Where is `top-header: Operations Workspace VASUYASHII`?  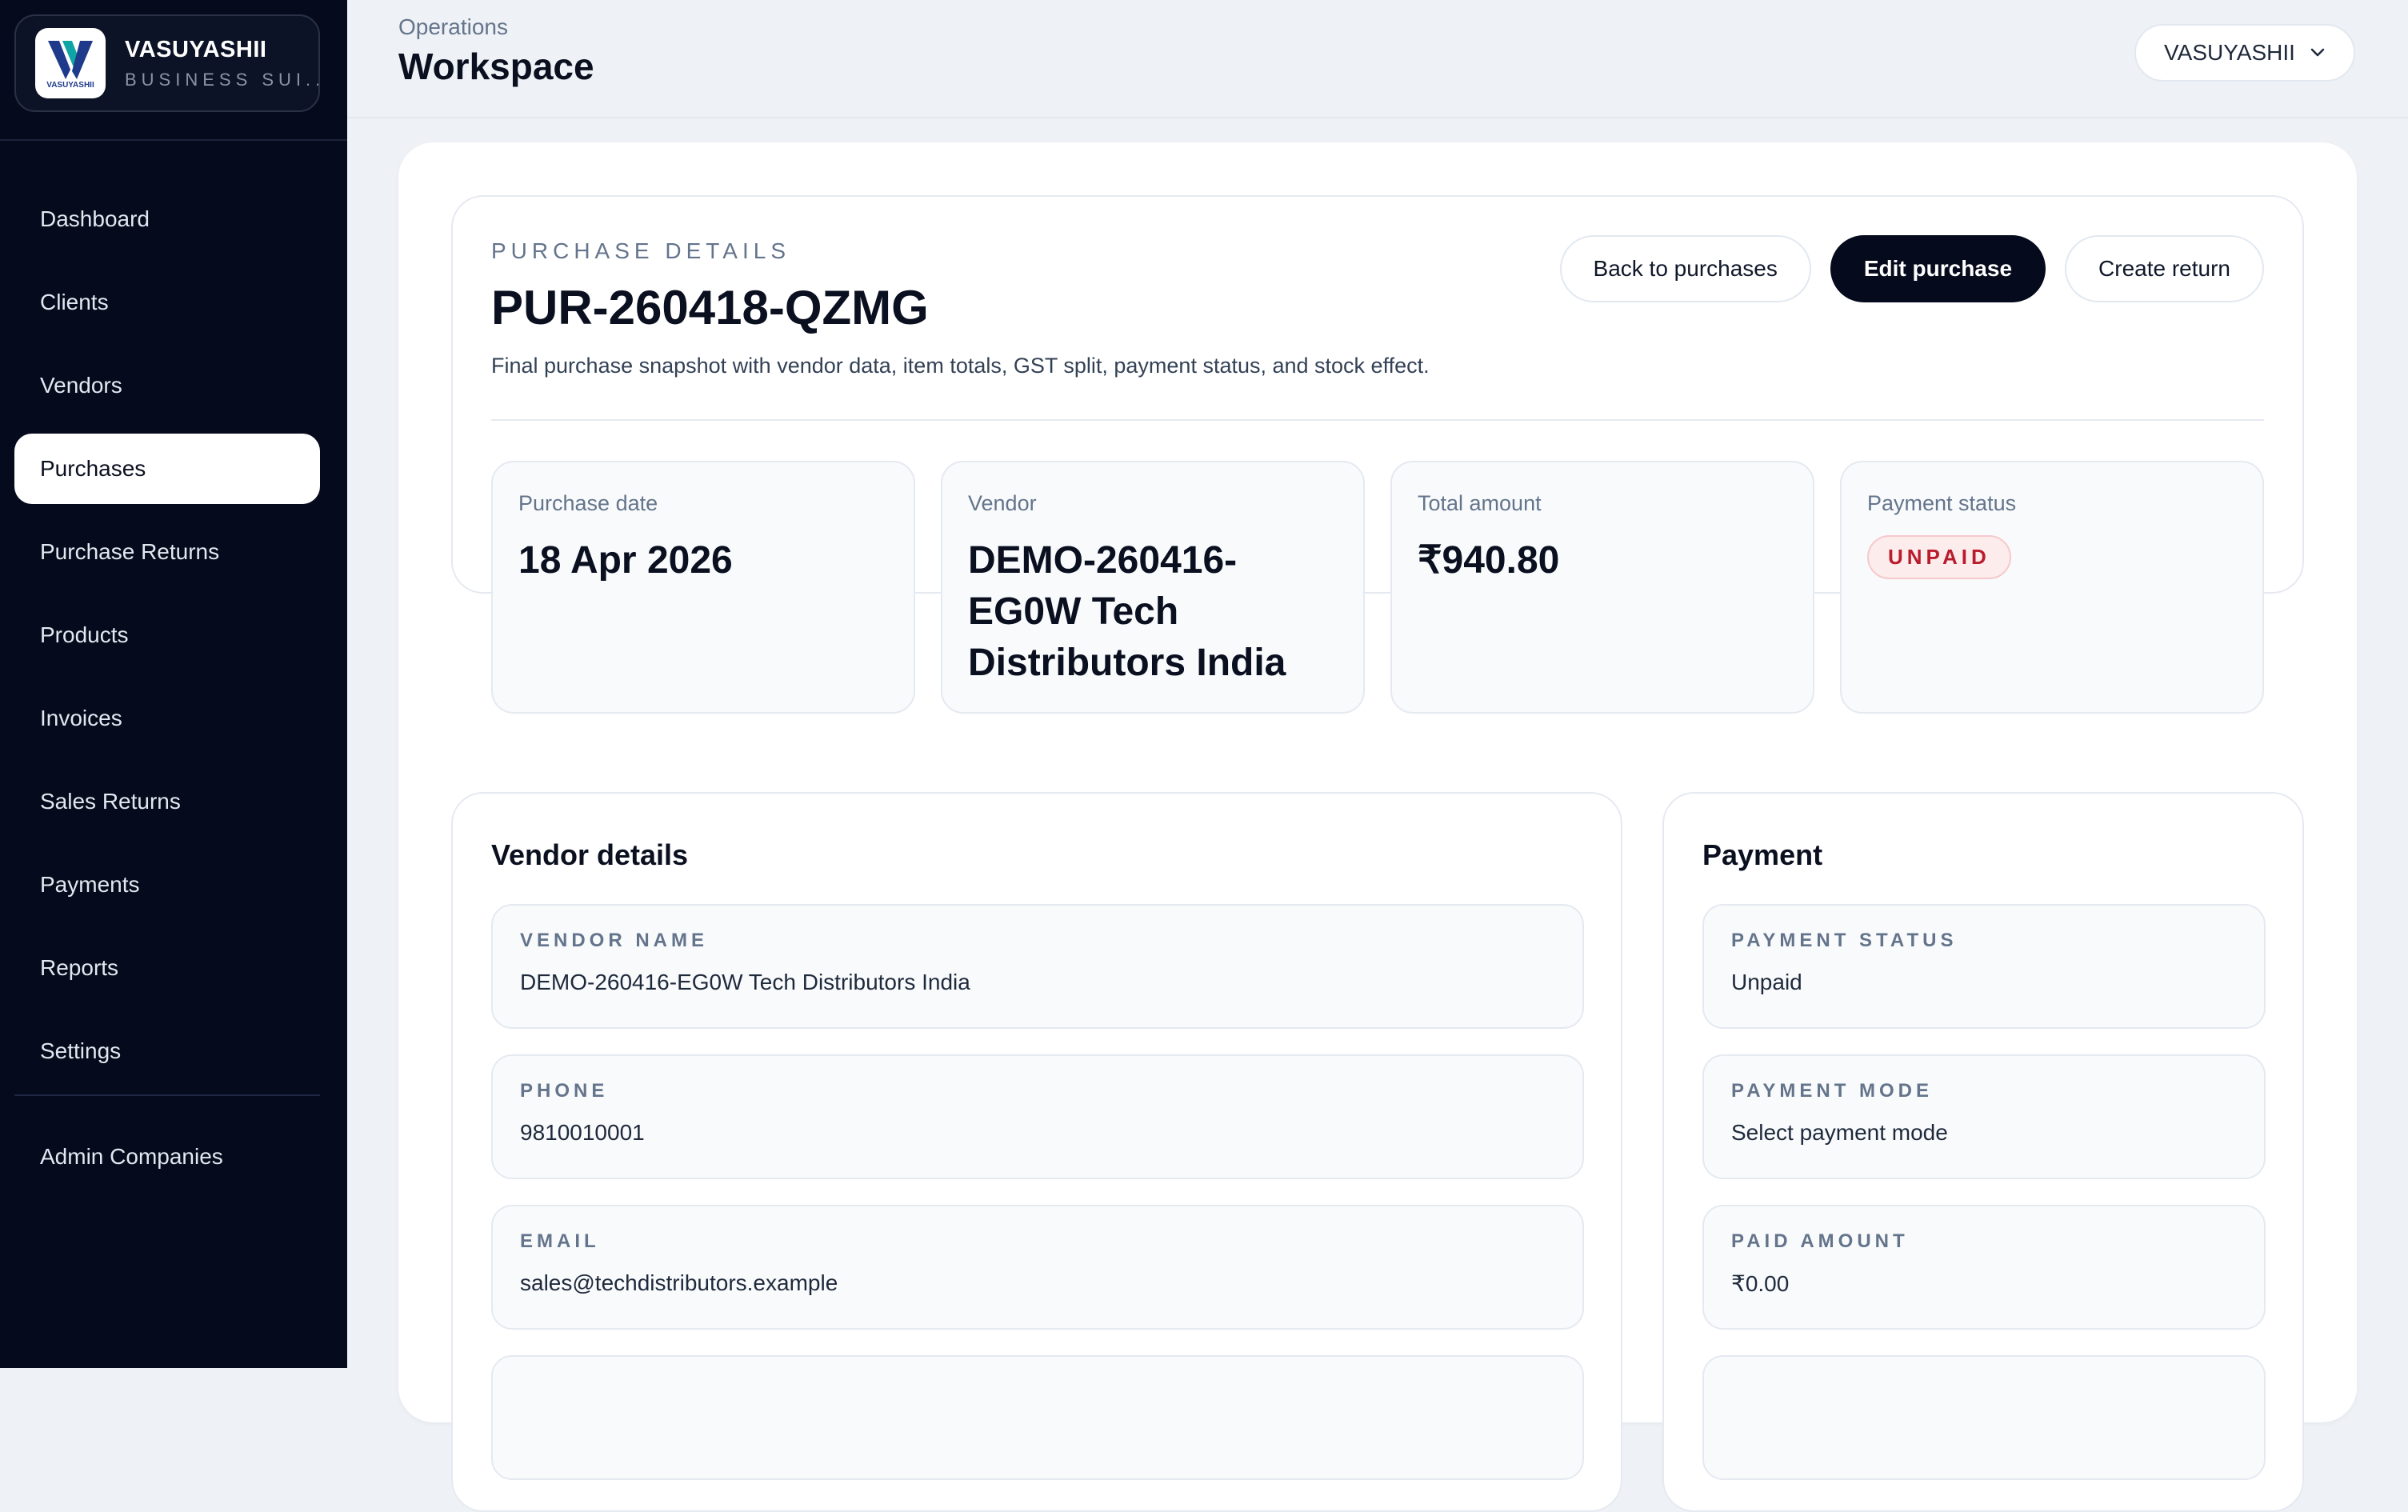 top-header: Operations Workspace VASUYASHII is located at coordinates (1377, 59).